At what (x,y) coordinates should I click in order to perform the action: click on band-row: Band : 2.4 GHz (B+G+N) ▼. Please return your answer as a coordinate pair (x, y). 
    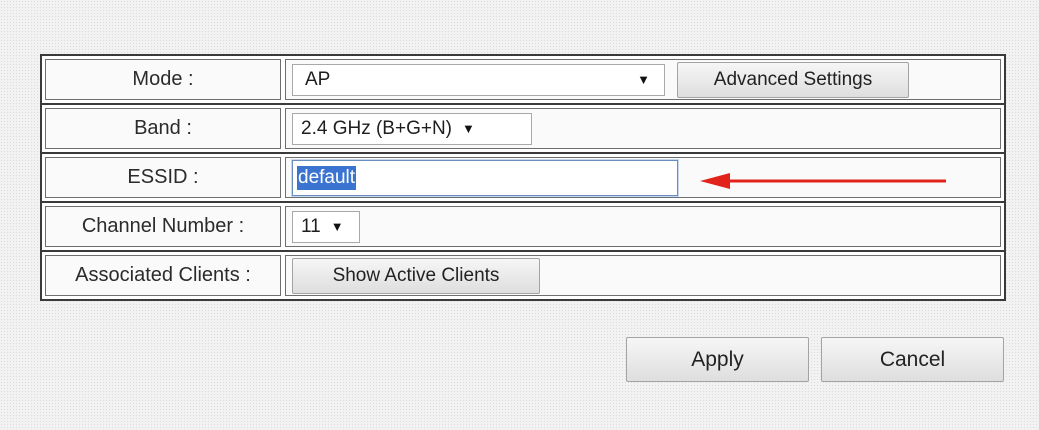
    Looking at the image, I should click on (523, 129).